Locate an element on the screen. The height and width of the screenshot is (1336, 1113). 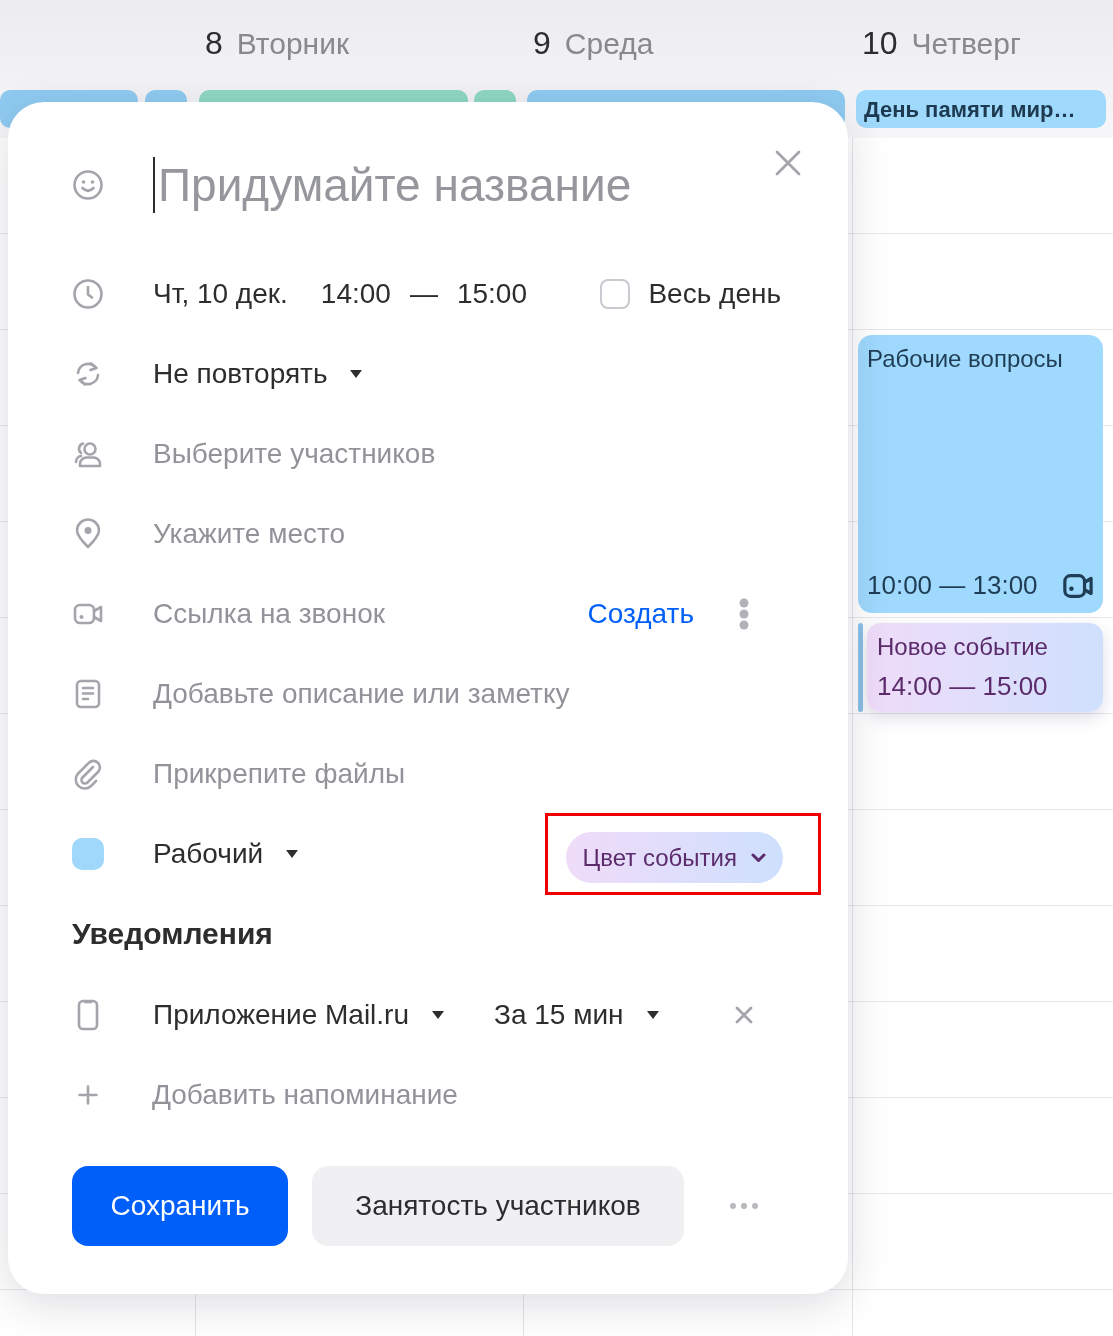
reminder-time-dropdown: За 15 мин is located at coordinates (576, 1015).